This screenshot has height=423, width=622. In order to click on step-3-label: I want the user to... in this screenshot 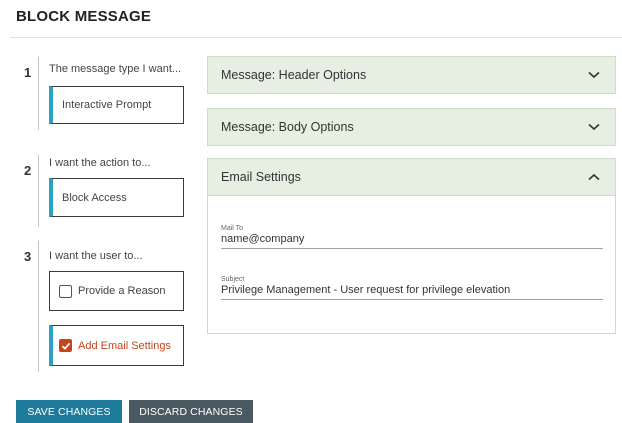, I will do `click(96, 256)`.